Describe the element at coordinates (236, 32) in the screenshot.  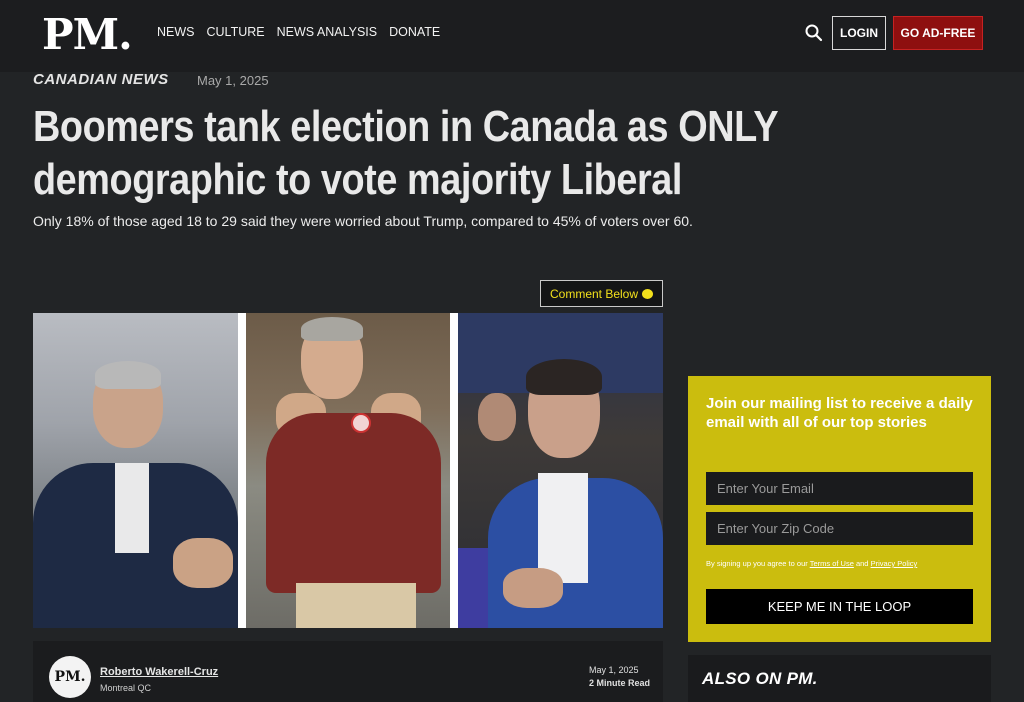
I see `nav-item-culture: CULTURE` at that location.